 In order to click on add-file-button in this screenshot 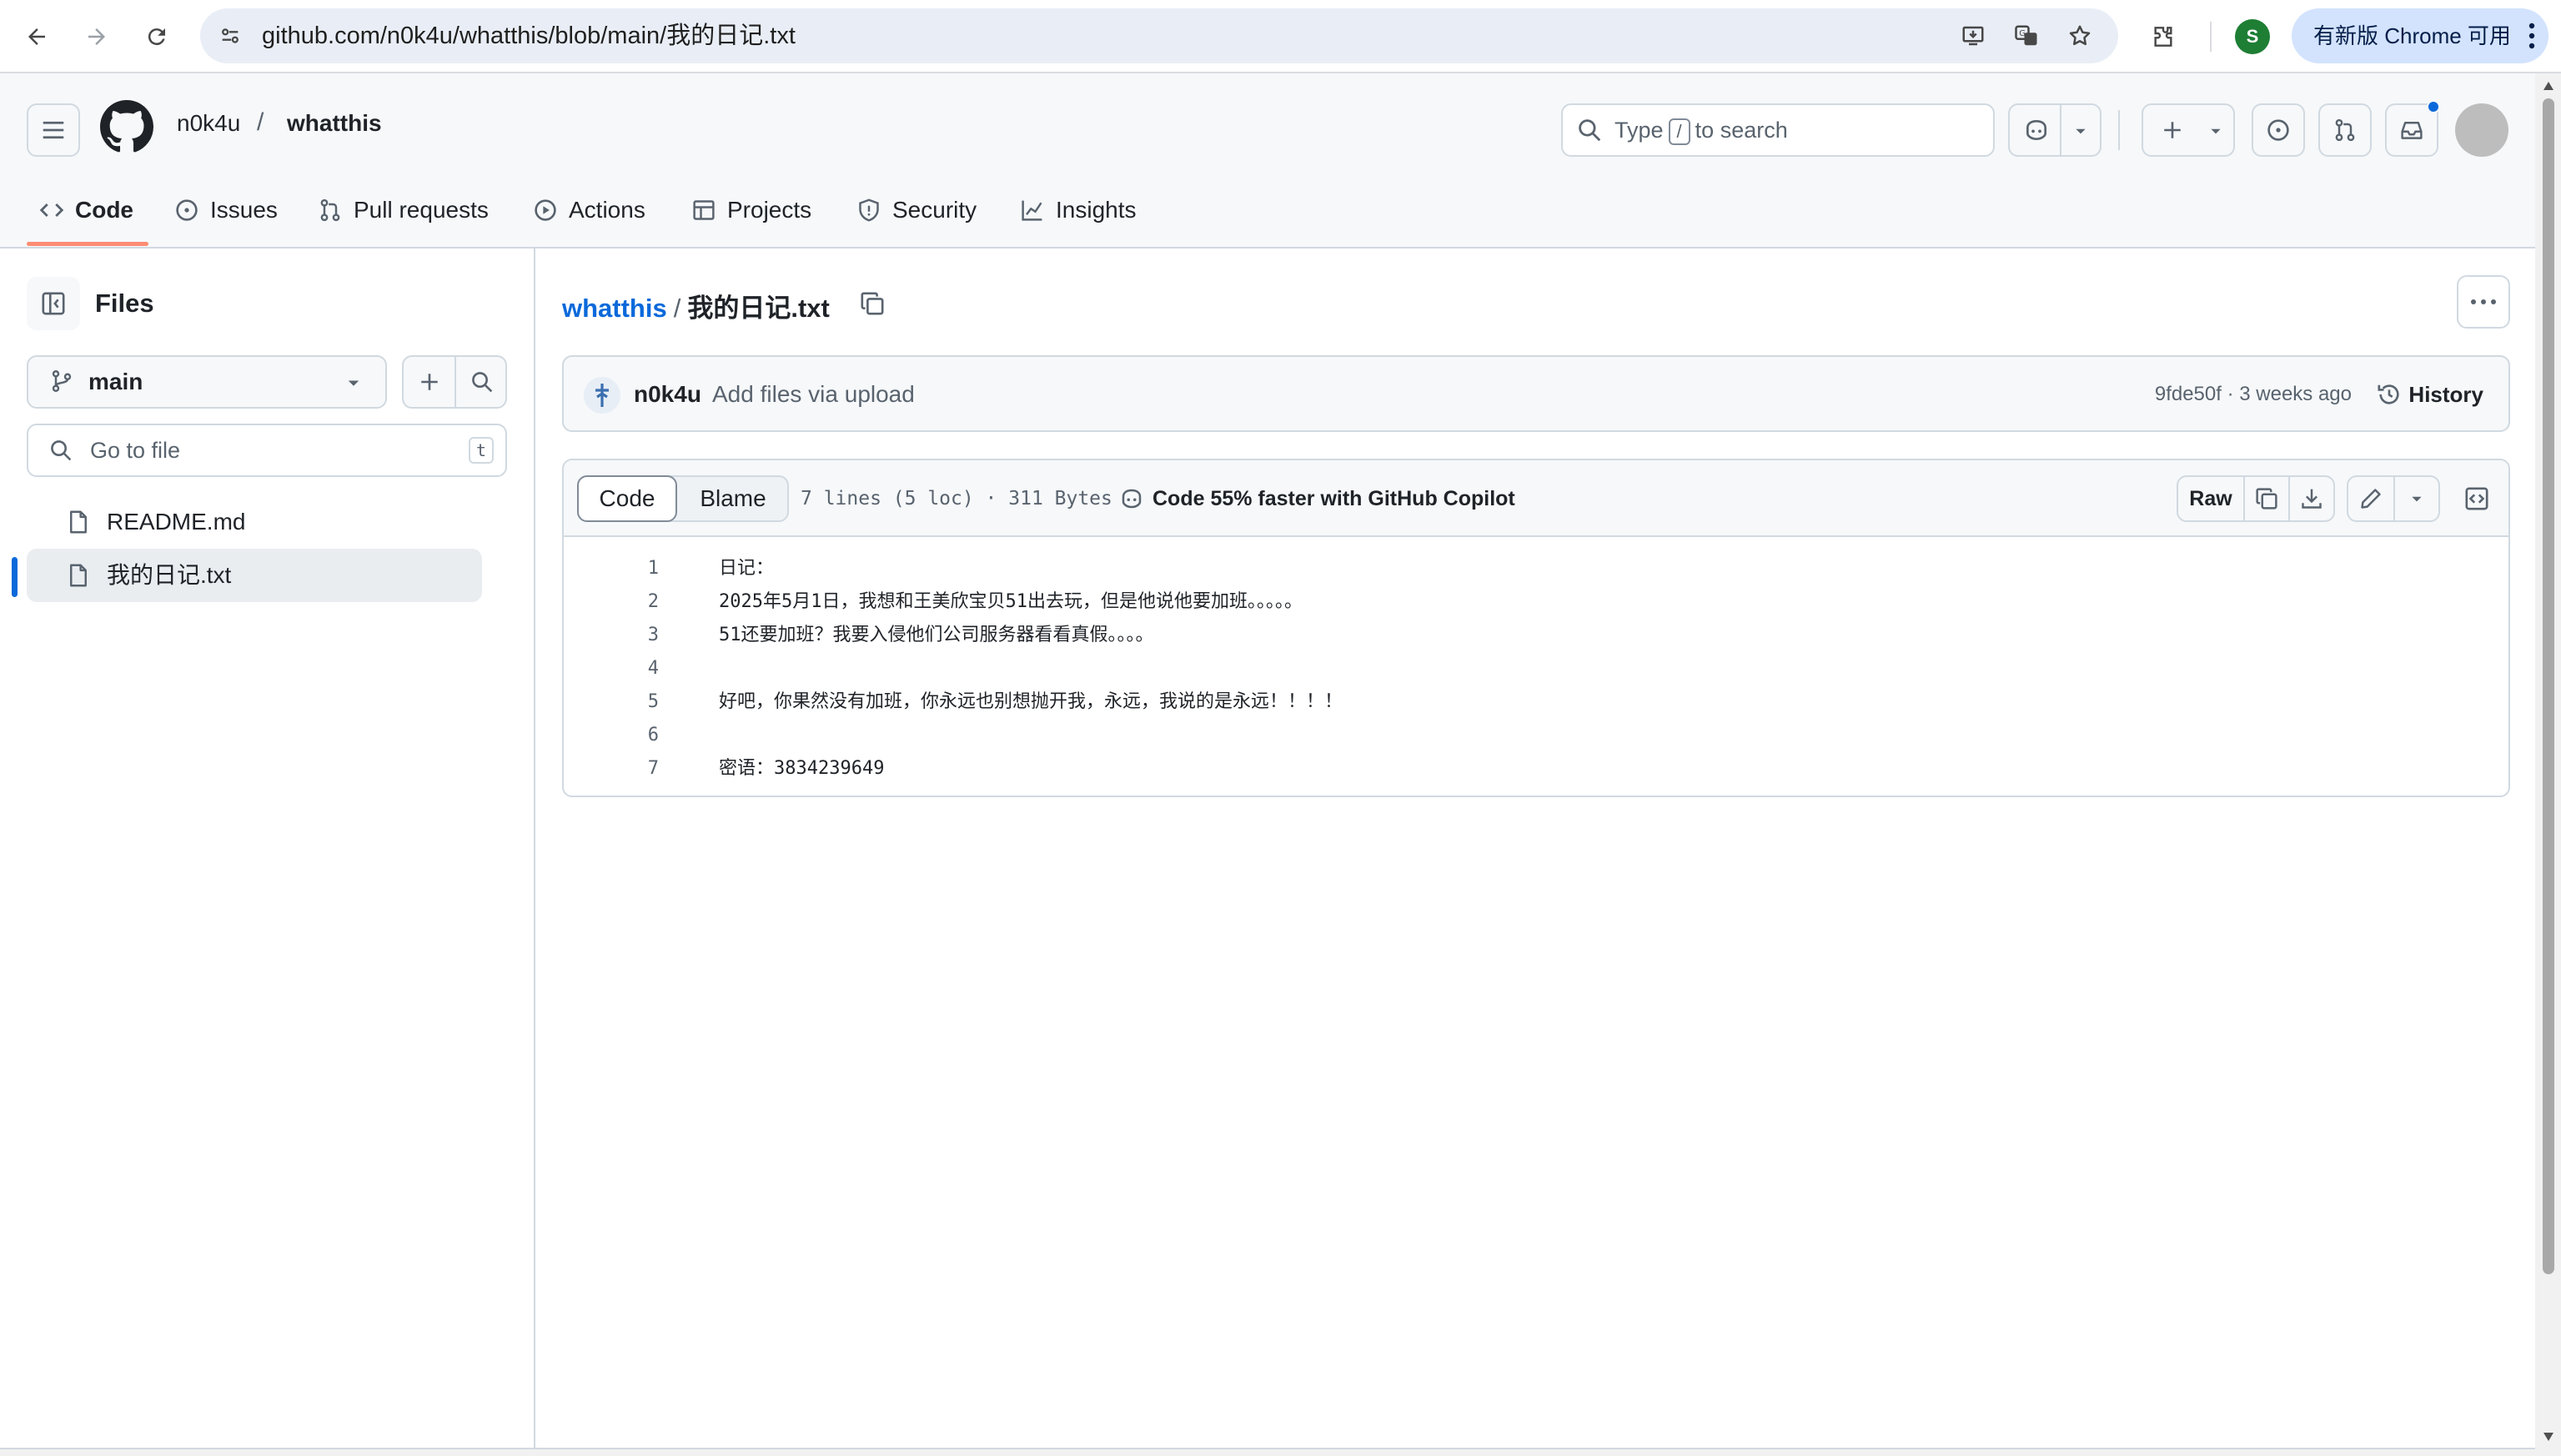, I will do `click(429, 382)`.